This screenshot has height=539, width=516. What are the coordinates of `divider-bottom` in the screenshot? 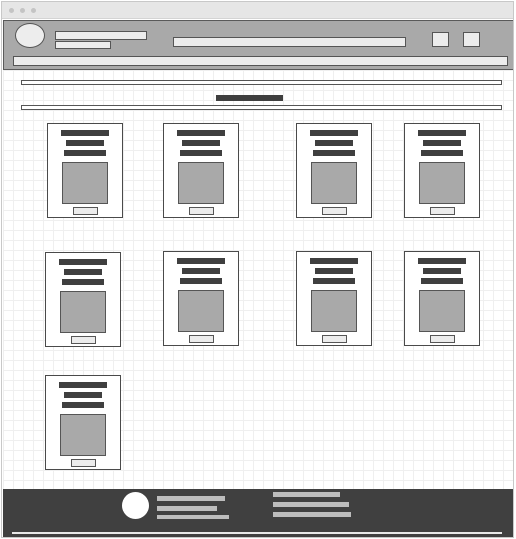 It's located at (261, 107).